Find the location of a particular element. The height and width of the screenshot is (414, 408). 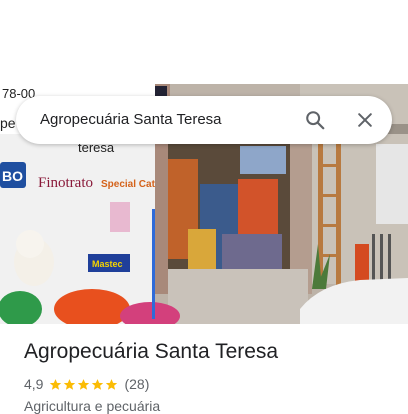

place-title: Agropecuária Santa Teresa is located at coordinates (151, 352).